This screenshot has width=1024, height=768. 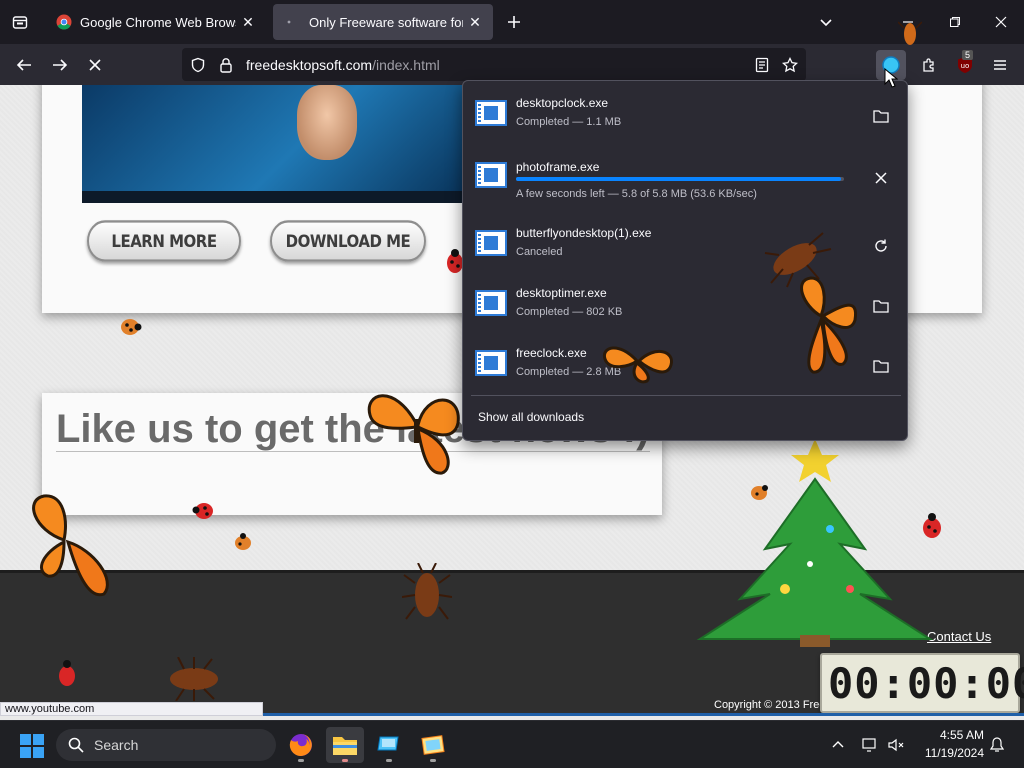 What do you see at coordinates (25, 739) in the screenshot?
I see `windows-logo-icon` at bounding box center [25, 739].